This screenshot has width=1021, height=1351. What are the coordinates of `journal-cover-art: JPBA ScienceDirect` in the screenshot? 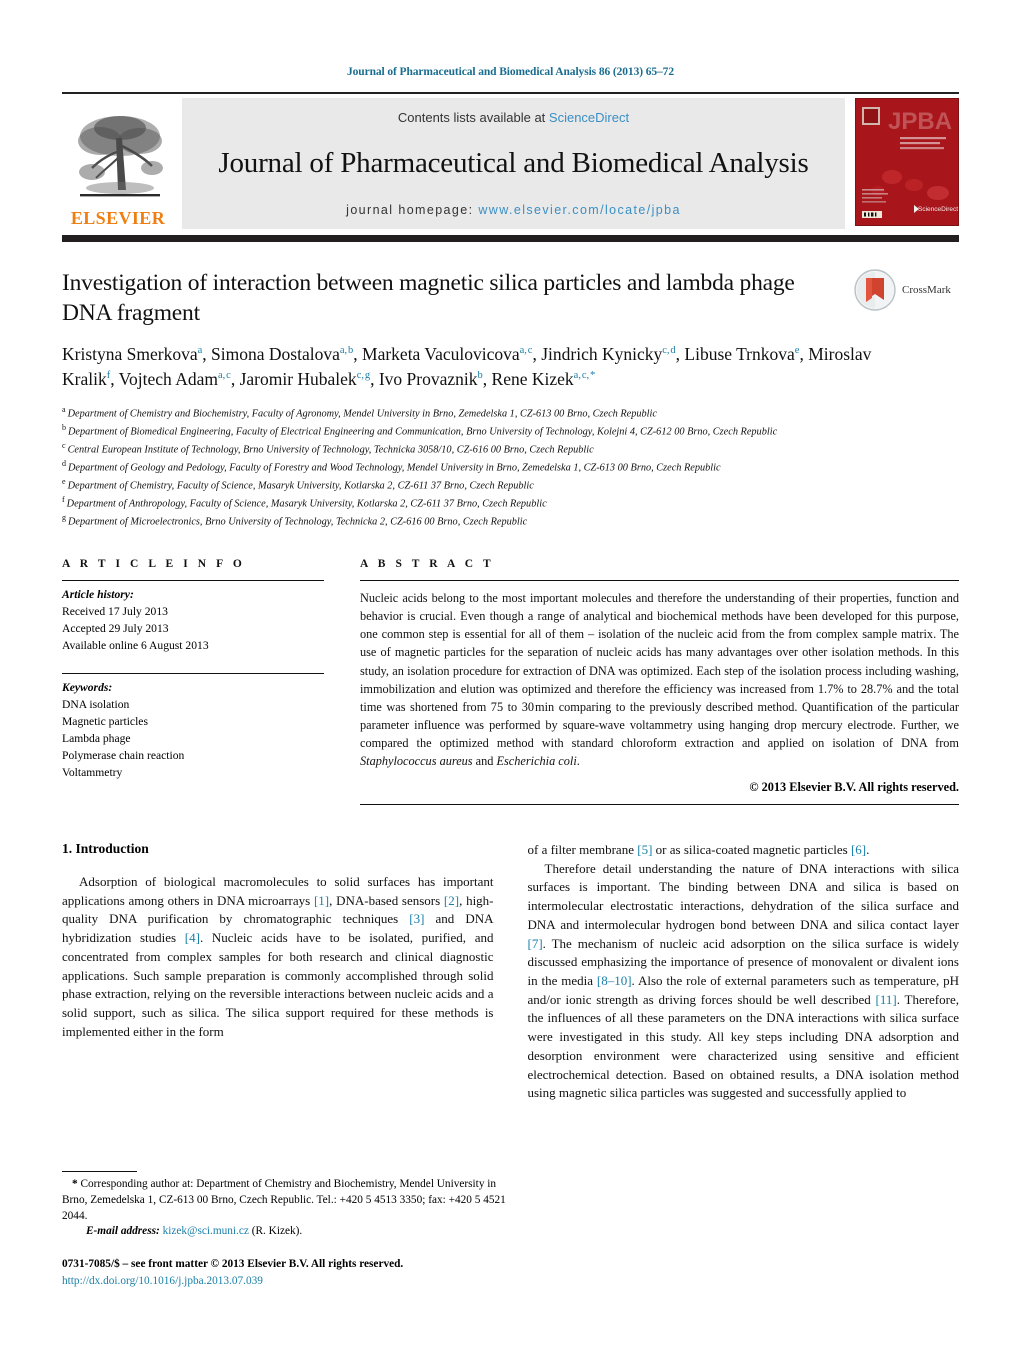 It's located at (907, 162).